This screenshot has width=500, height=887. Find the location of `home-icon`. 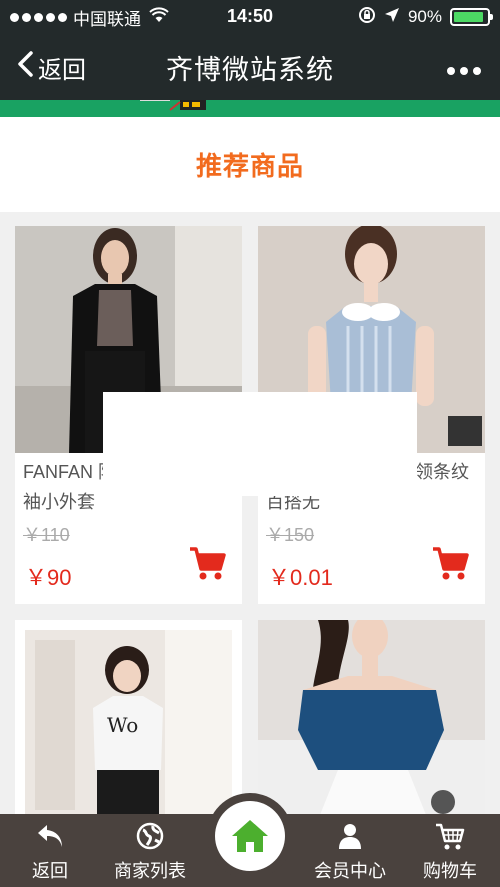

home-icon is located at coordinates (250, 836).